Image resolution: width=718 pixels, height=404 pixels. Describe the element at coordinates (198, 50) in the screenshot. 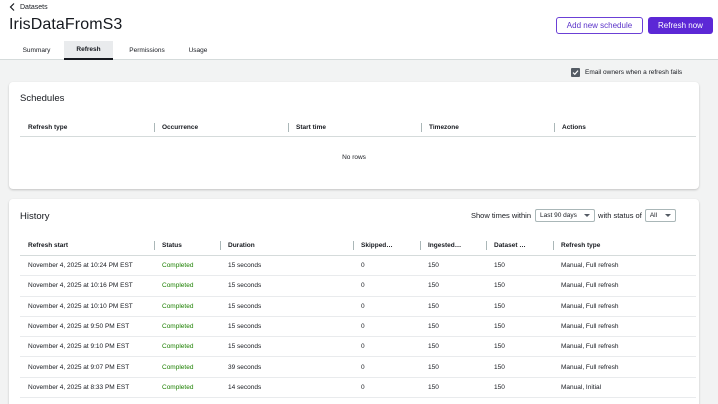

I see `tab-usage: Usage` at that location.